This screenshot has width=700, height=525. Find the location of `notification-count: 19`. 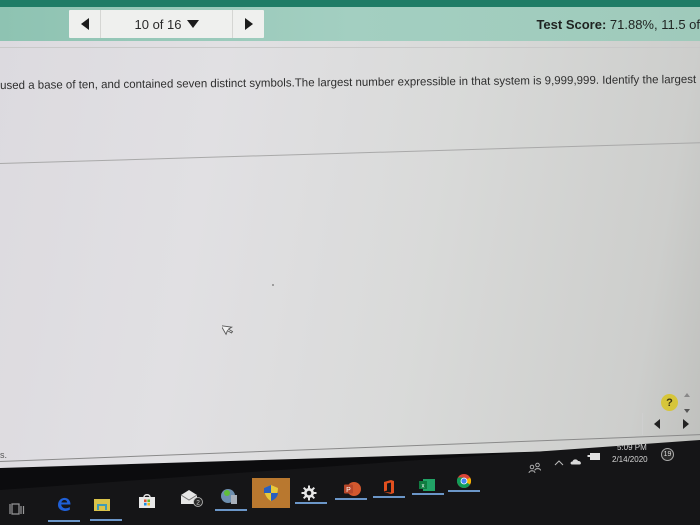

notification-count: 19 is located at coordinates (667, 454).